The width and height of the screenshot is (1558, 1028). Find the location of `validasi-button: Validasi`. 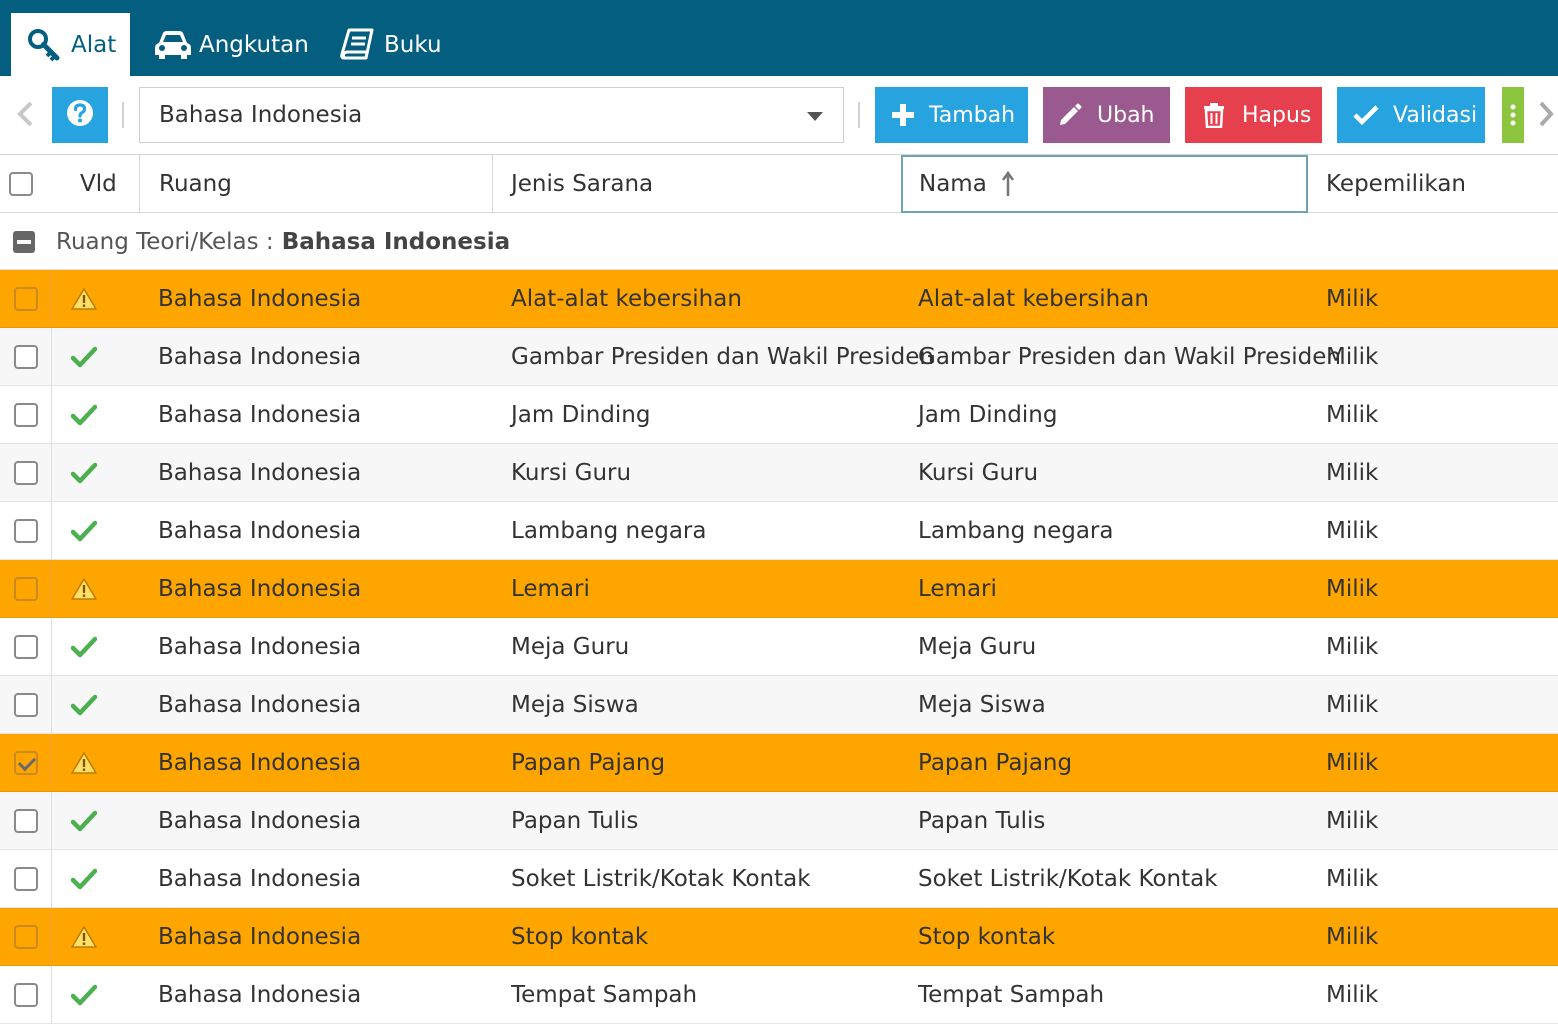

validasi-button: Validasi is located at coordinates (1411, 115).